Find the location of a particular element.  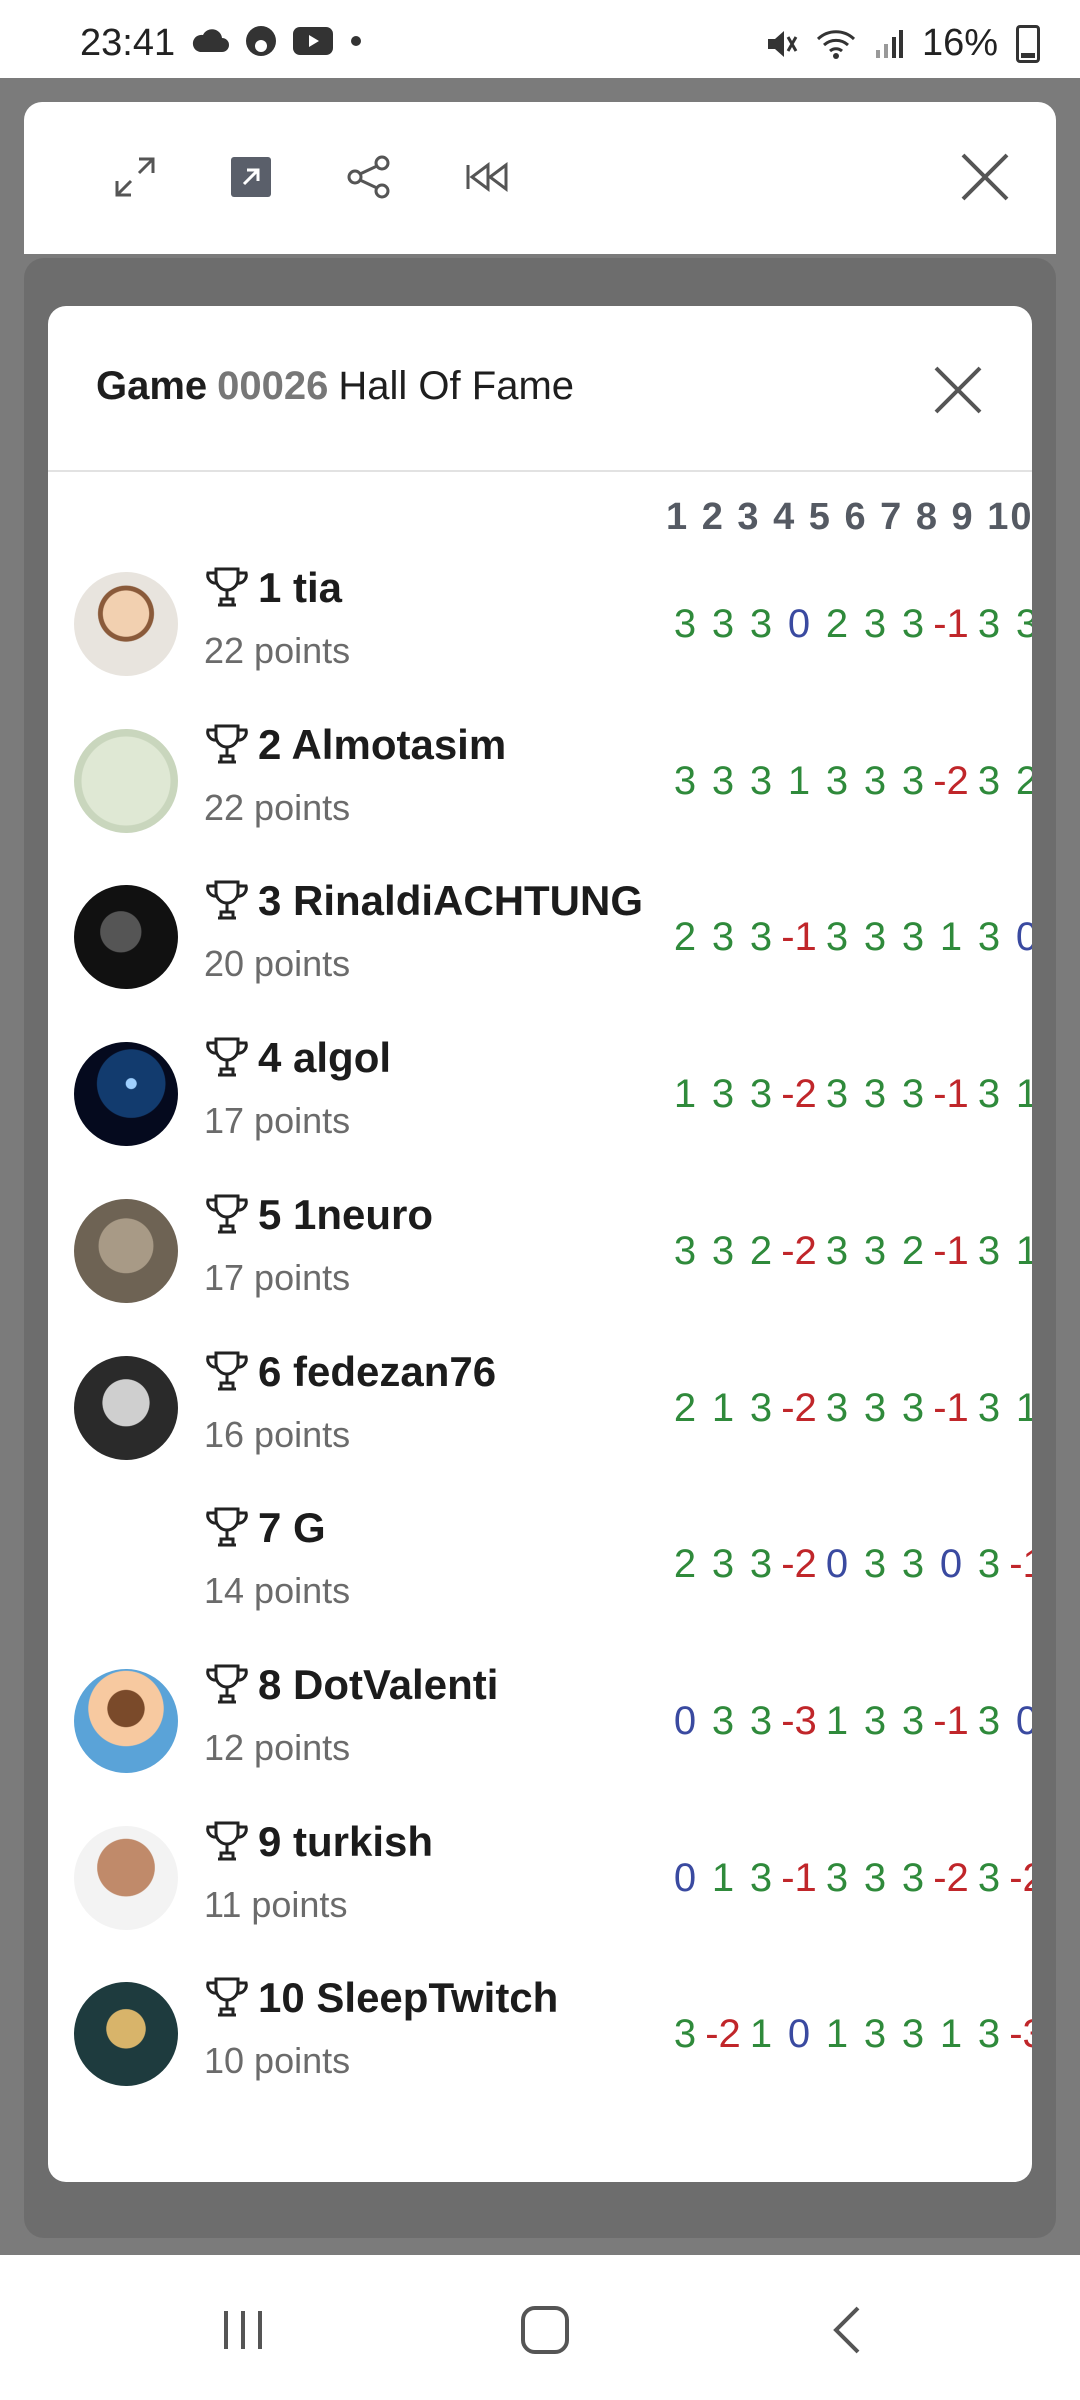

home-button is located at coordinates (545, 2330).